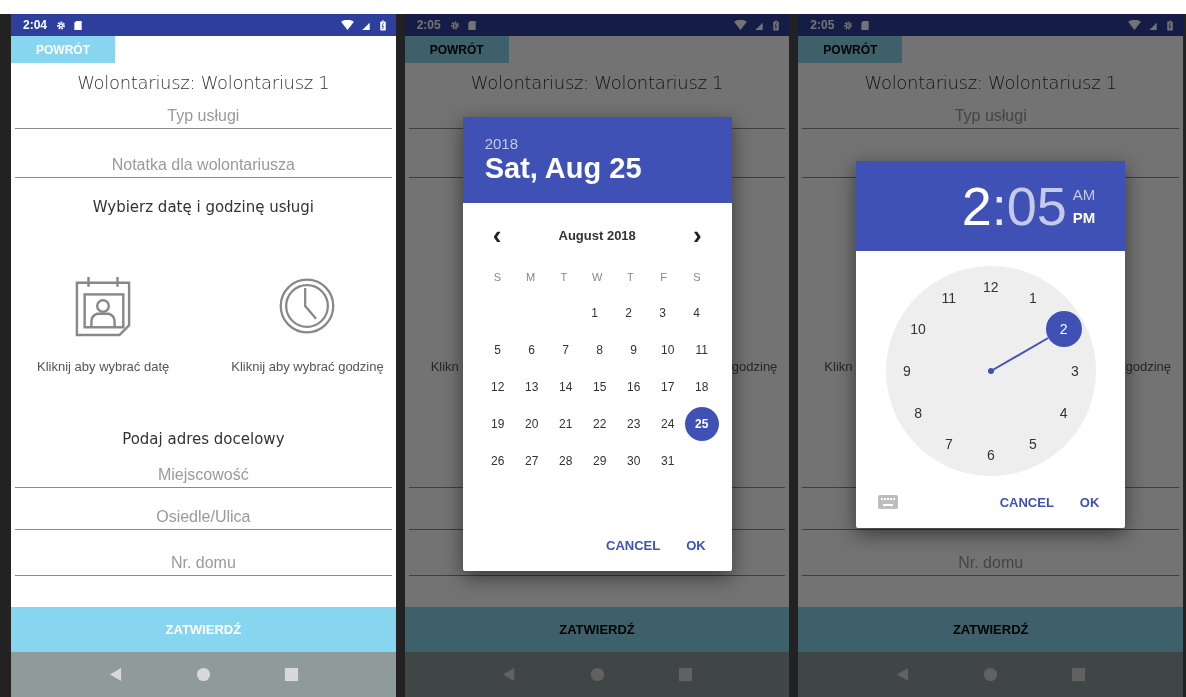  I want to click on calendar-day: 31, so click(667, 460).